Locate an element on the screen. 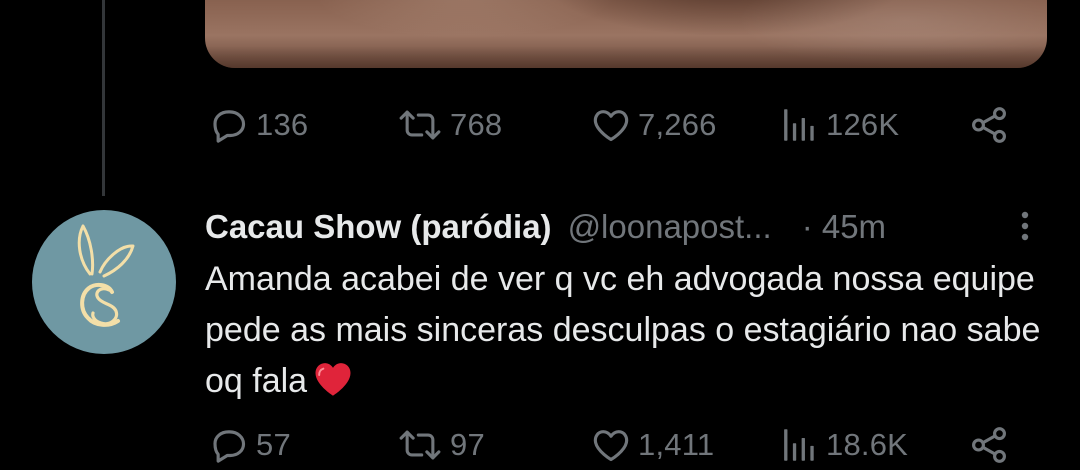  like-count: 1,411 is located at coordinates (676, 444).